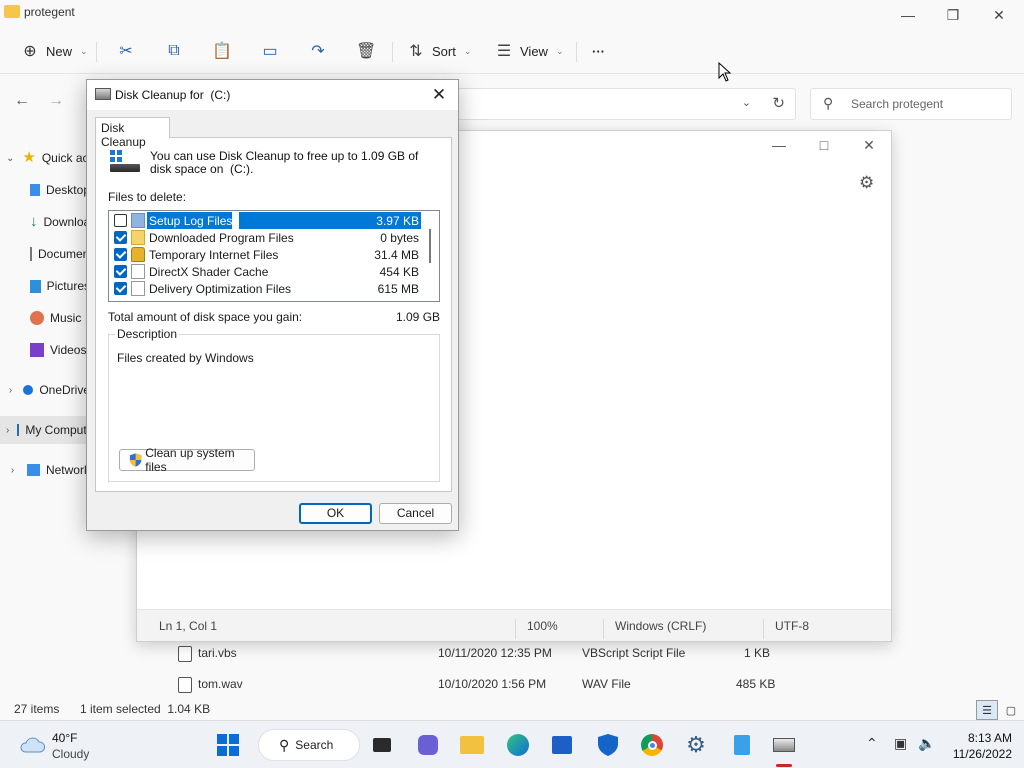 The width and height of the screenshot is (1024, 768). Describe the element at coordinates (953, 15) in the screenshot. I see `maximize-button: ❐` at that location.